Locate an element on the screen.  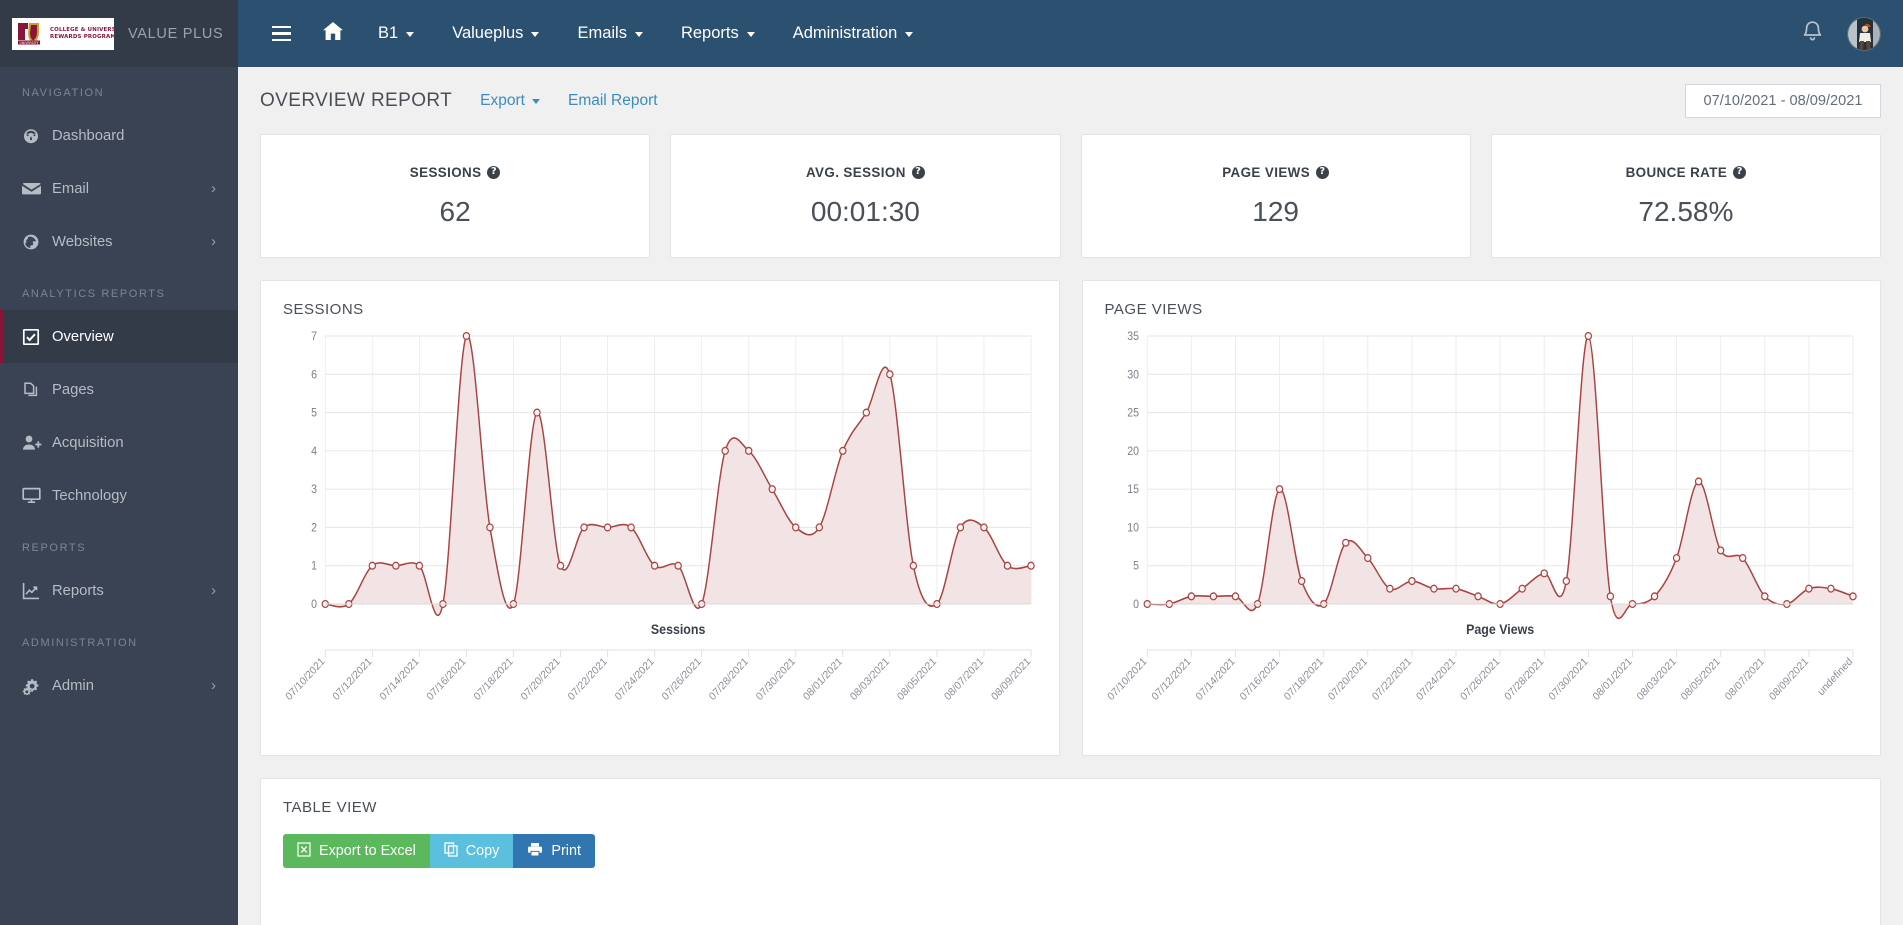
sidebar-item-label: Overview is located at coordinates (83, 336).